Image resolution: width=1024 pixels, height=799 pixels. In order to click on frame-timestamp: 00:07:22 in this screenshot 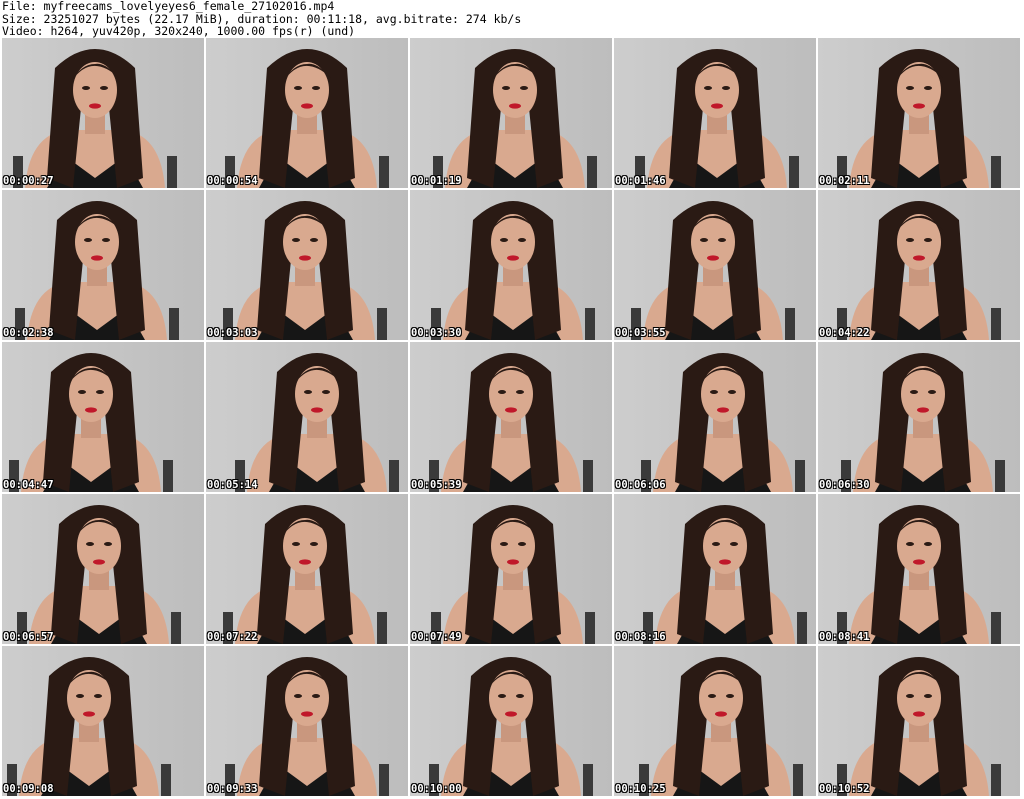, I will do `click(232, 637)`.